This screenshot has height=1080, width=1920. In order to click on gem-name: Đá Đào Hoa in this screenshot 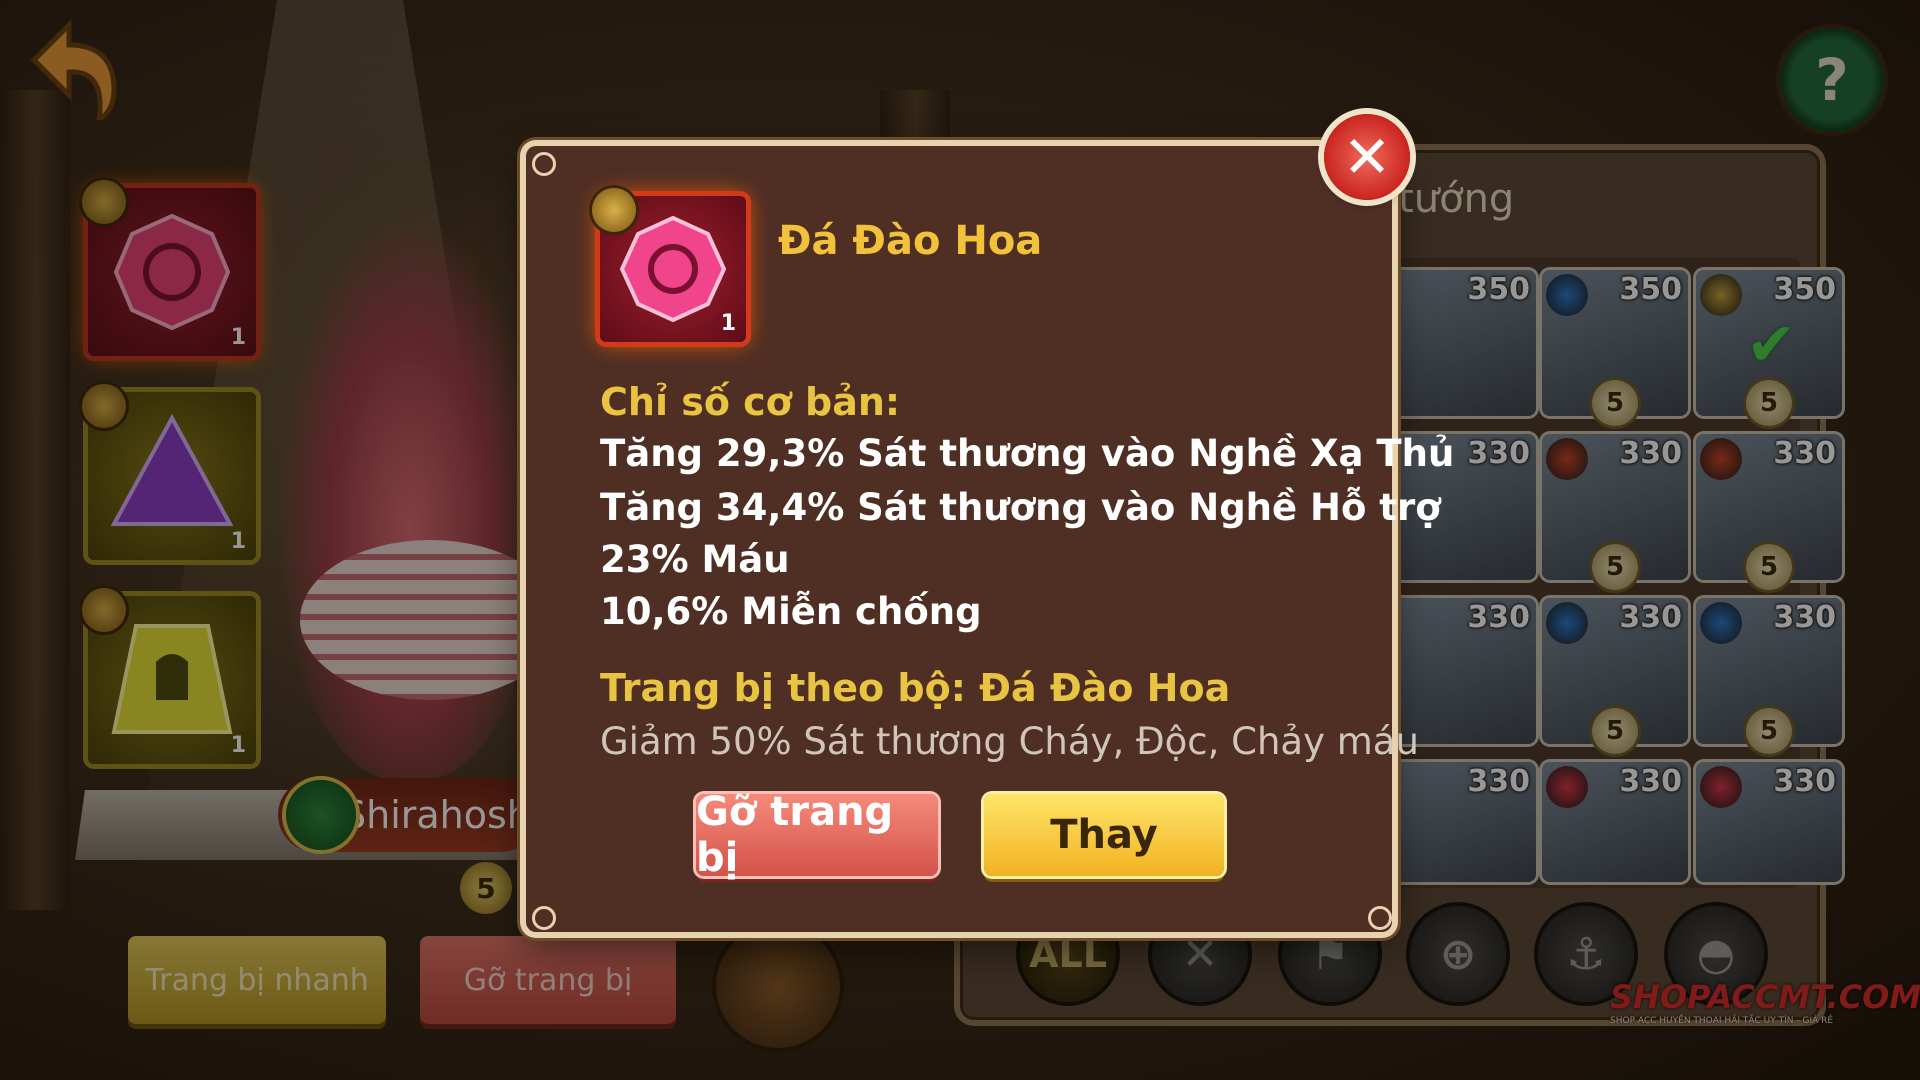, I will do `click(910, 241)`.